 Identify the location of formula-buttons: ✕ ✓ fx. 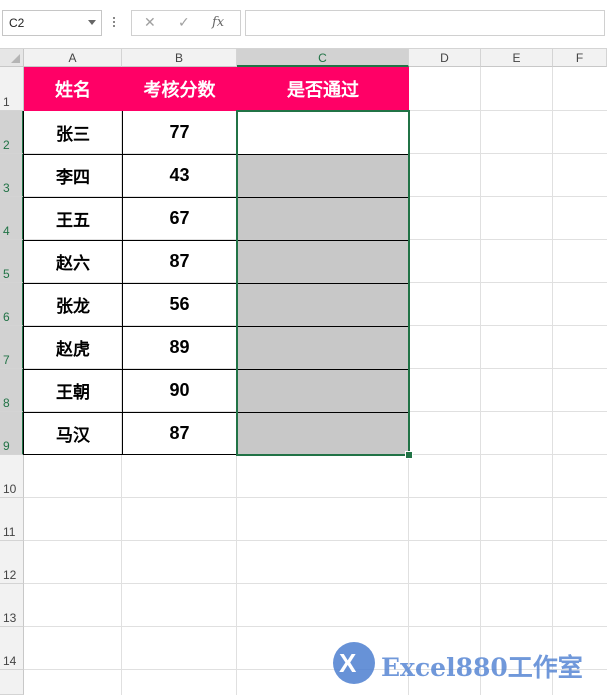
(186, 23).